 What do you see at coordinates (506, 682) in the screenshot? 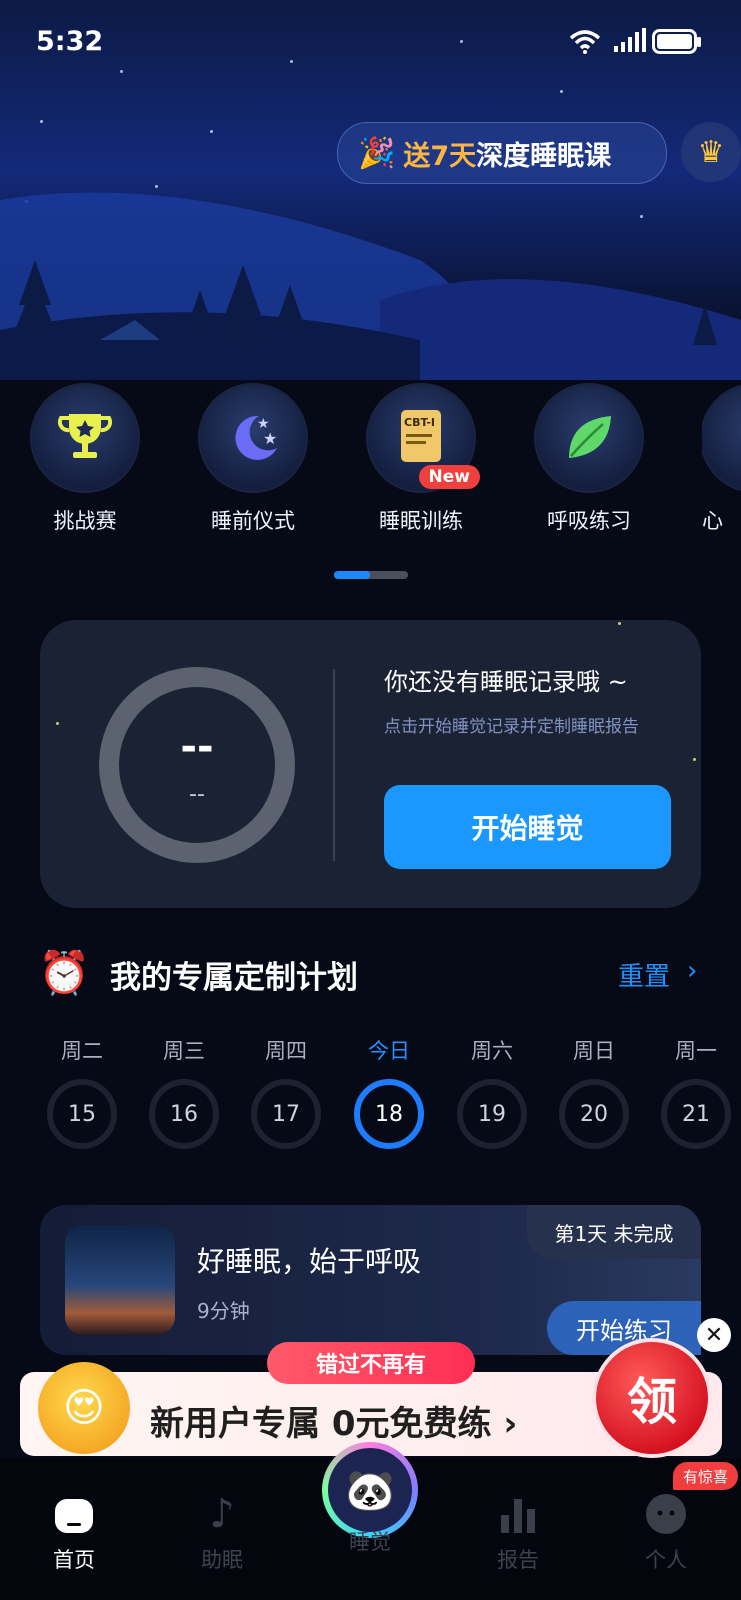
I see `no-record-text: 你还没有睡眠记录哦 ~` at bounding box center [506, 682].